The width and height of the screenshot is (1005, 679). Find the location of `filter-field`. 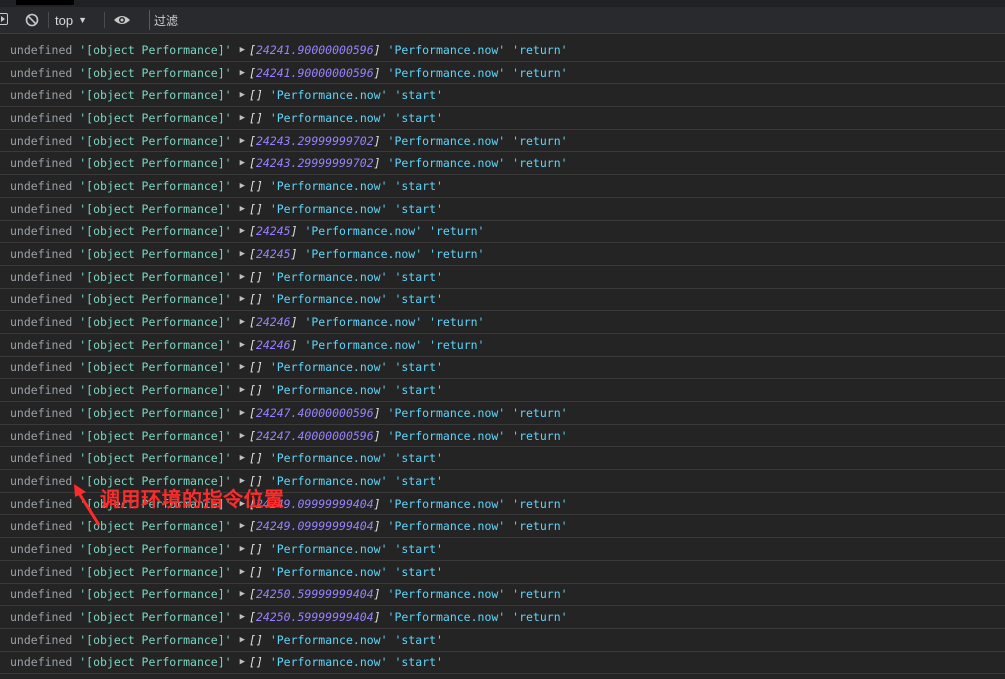

filter-field is located at coordinates (577, 20).